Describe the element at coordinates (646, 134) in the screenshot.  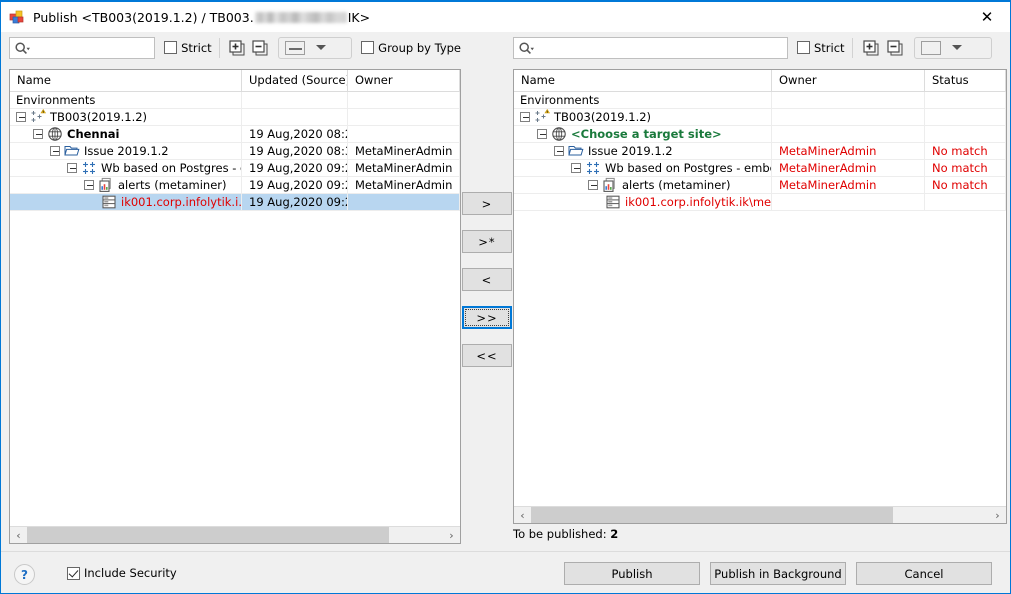
I see `tree-node-label: <Choose a target site>` at that location.